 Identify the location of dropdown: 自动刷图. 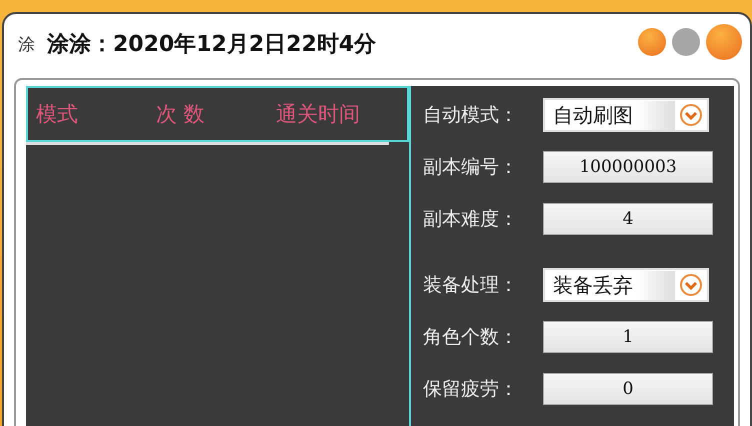
(626, 115).